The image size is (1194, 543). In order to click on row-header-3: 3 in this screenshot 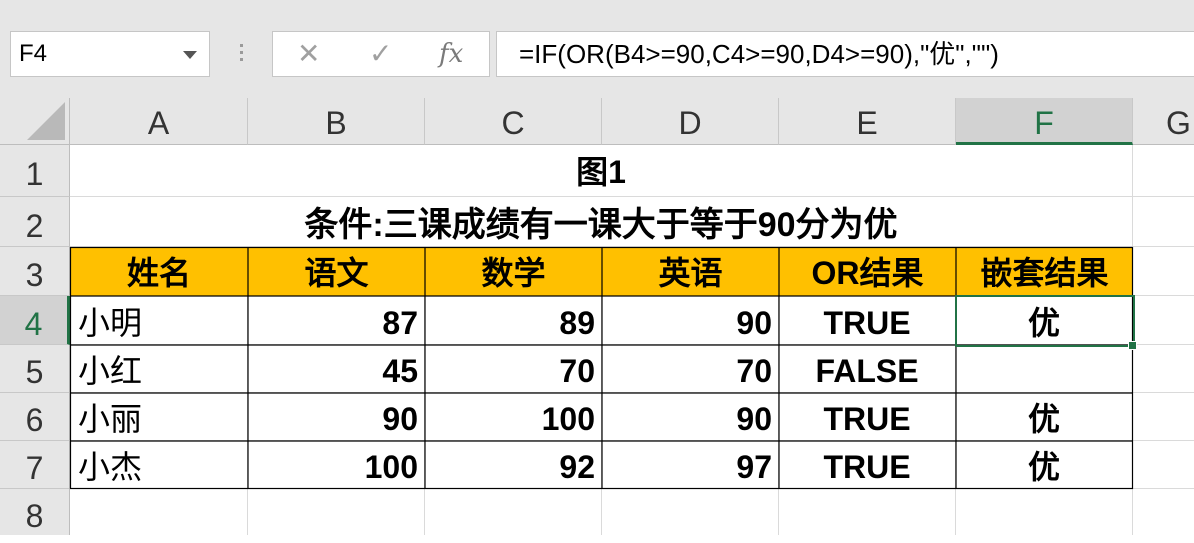, I will do `click(35, 271)`.